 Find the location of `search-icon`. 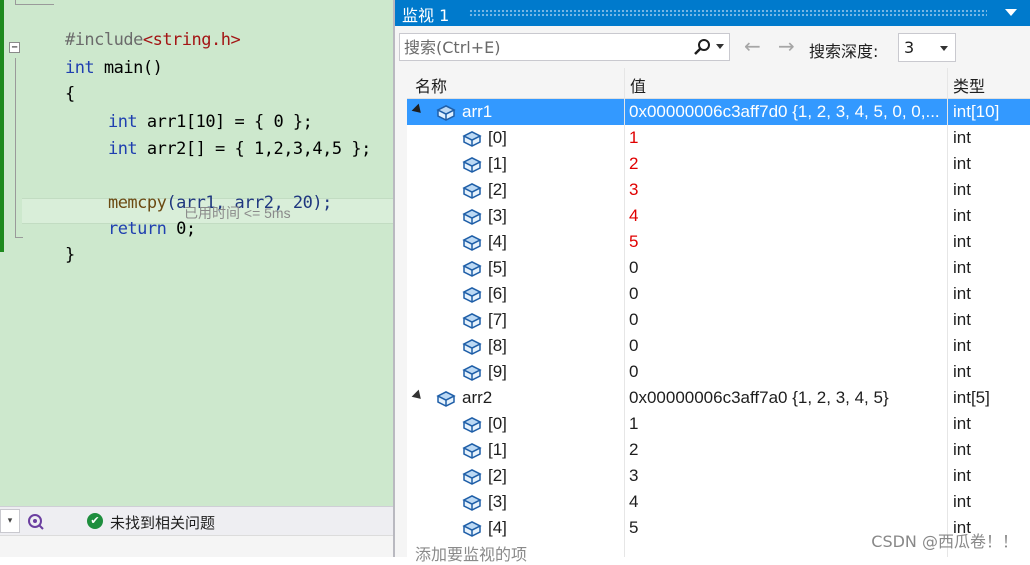

search-icon is located at coordinates (702, 47).